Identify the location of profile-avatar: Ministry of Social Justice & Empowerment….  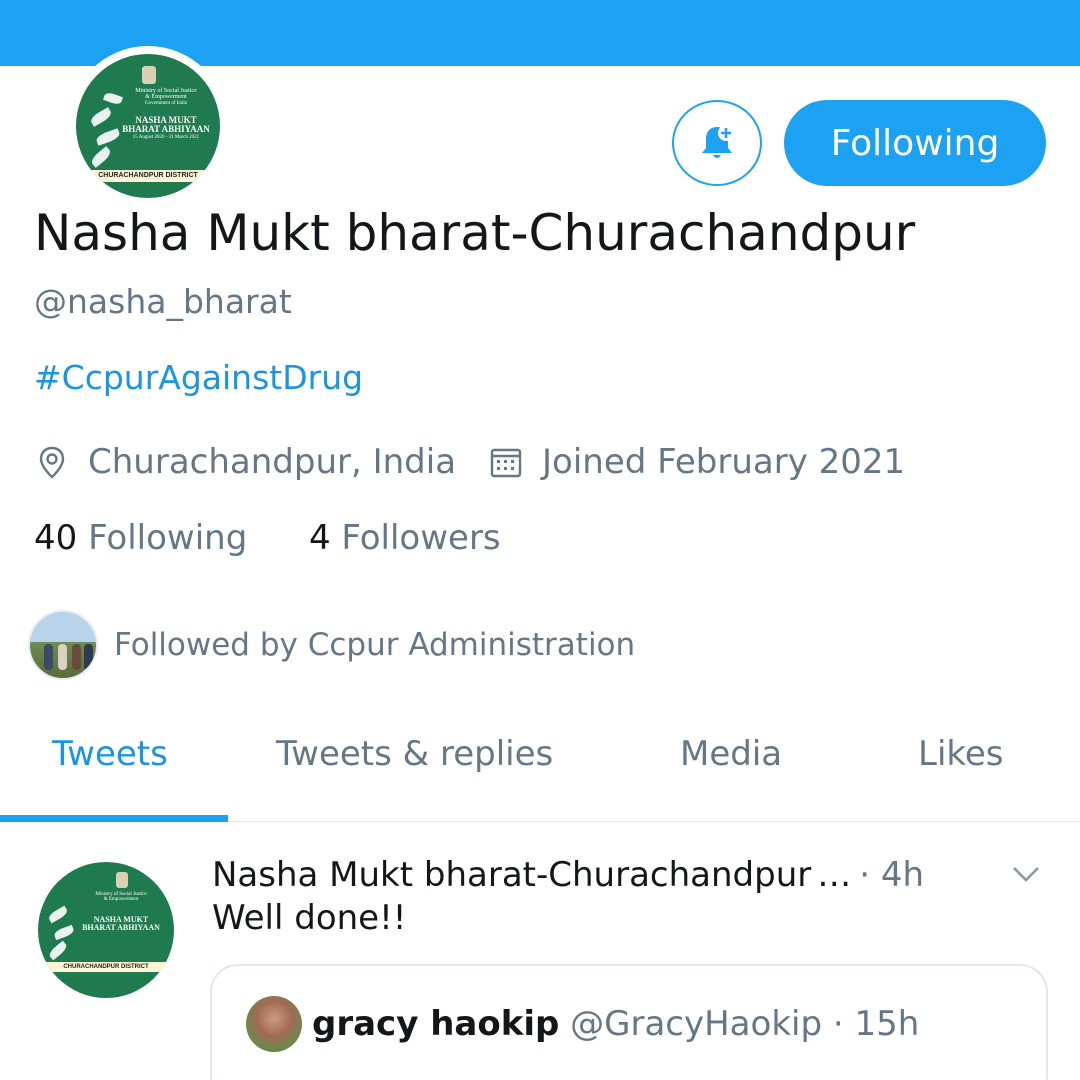
(148, 126).